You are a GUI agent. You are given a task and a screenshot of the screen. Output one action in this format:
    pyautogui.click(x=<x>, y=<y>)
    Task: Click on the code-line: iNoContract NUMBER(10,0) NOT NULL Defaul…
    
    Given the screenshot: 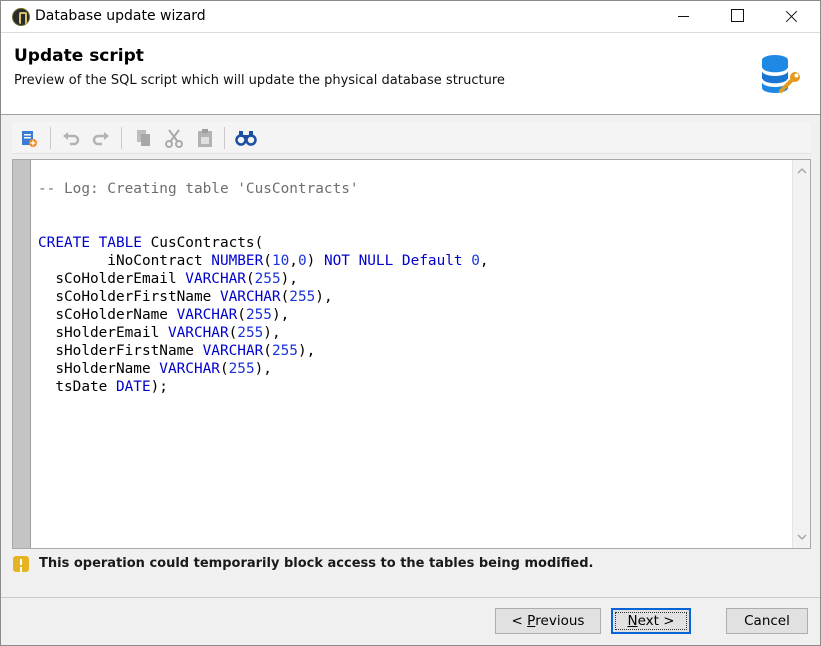 What is the action you would take?
    pyautogui.click(x=263, y=261)
    